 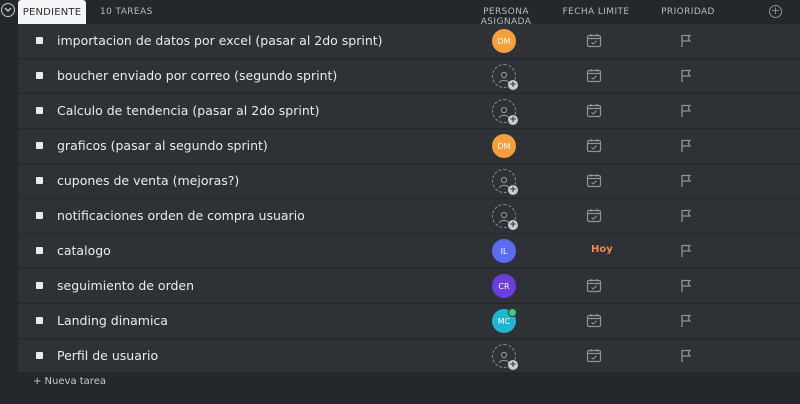 I want to click on assignee-avatar: IL, so click(x=504, y=251).